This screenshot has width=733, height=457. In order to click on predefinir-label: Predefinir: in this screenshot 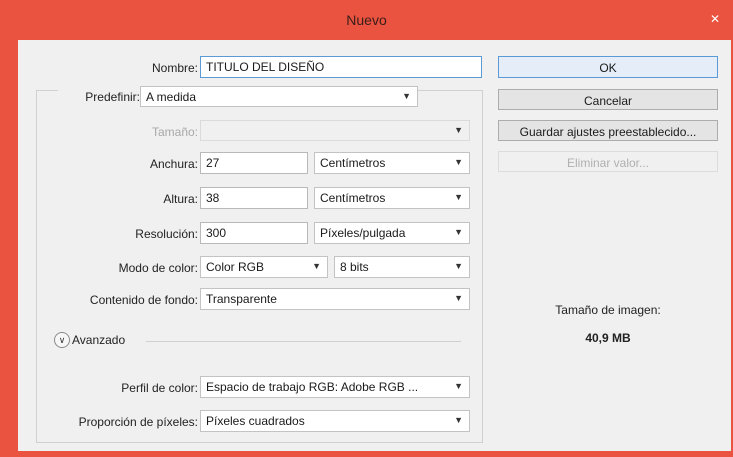, I will do `click(100, 97)`.